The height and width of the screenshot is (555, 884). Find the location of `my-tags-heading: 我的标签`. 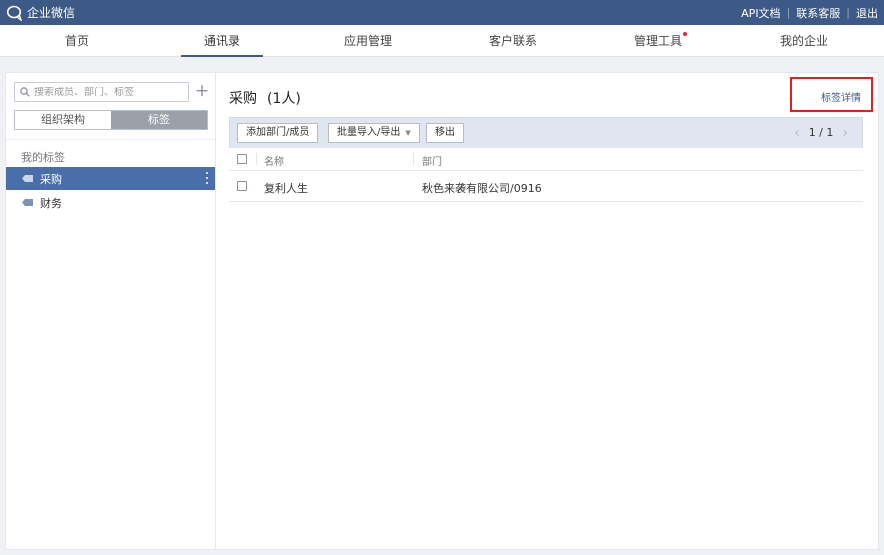

my-tags-heading: 我的标签 is located at coordinates (43, 157).